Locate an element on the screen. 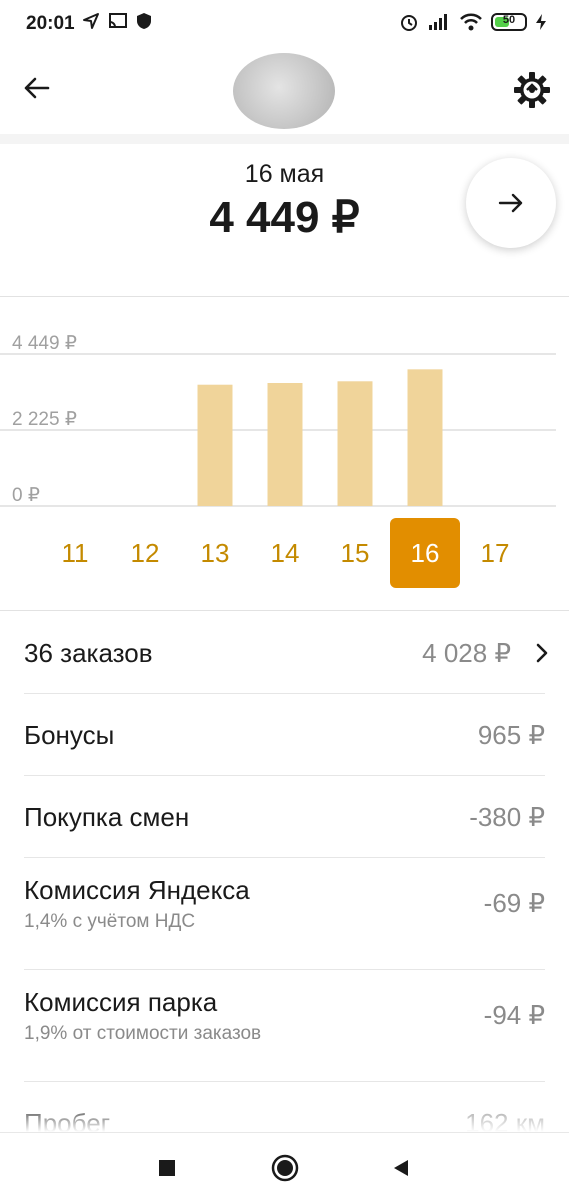 This screenshot has width=569, height=1201. row-title: 36 заказов is located at coordinates (88, 653).